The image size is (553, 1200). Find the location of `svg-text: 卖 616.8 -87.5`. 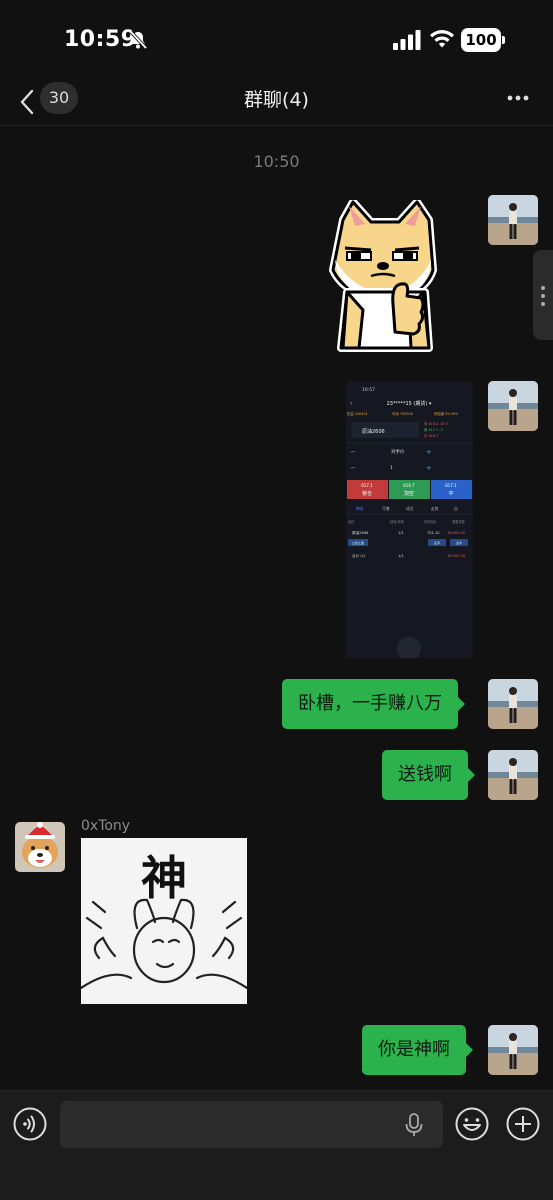

svg-text: 卖 616.8 -87.5 is located at coordinates (436, 423).